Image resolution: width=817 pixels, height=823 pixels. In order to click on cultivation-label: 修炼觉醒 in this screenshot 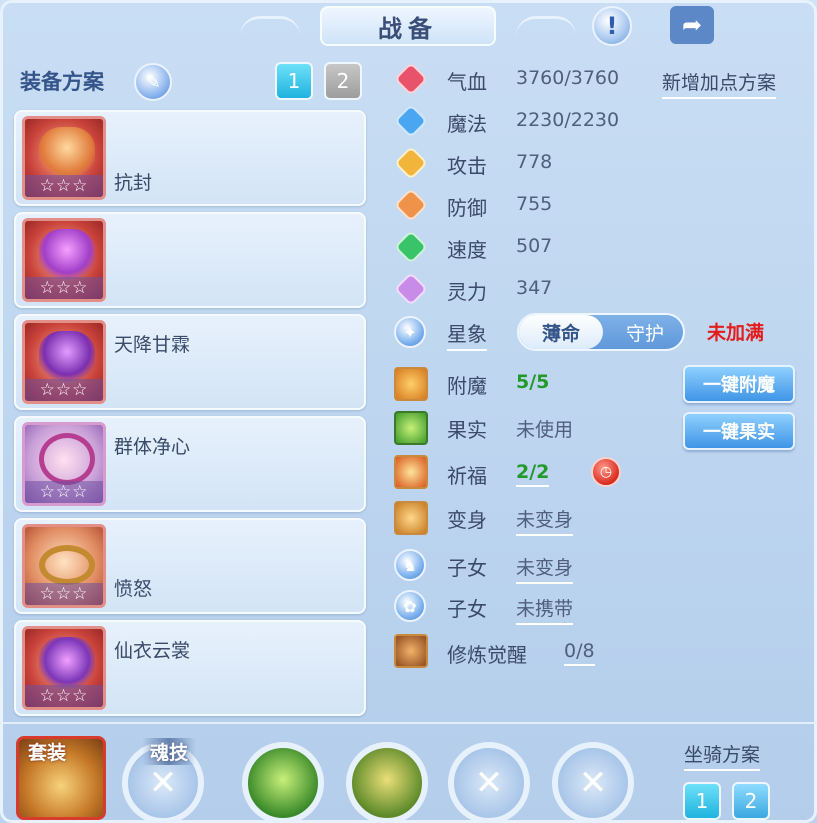, I will do `click(487, 655)`.